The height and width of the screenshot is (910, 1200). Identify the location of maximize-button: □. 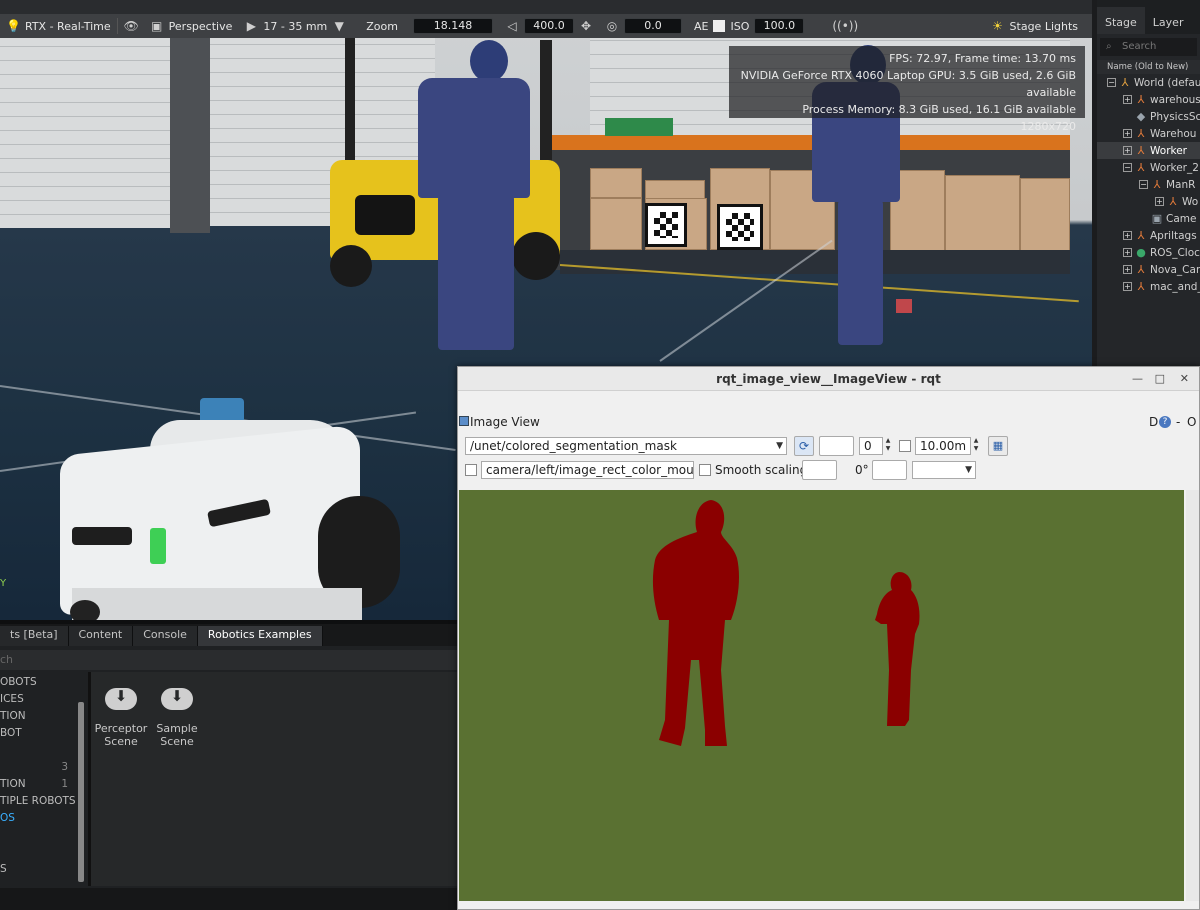
(1160, 379).